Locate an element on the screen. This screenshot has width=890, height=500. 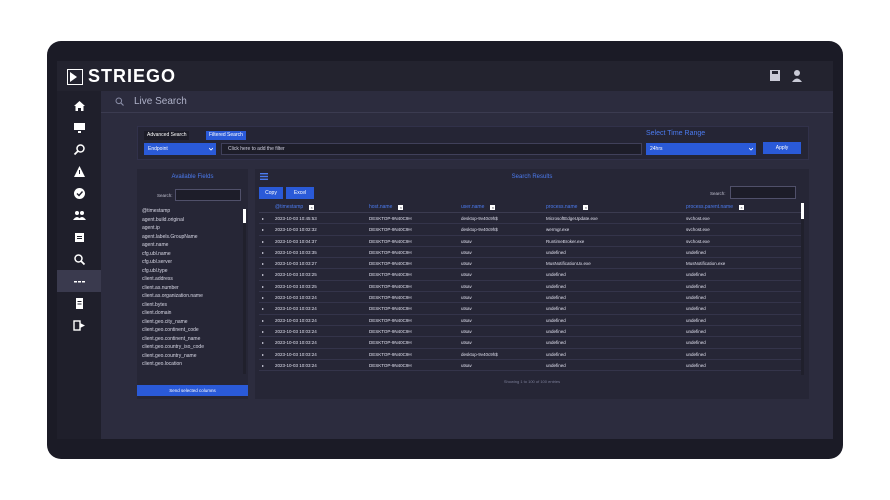
field-item: agent.labels.GroupName is located at coordinates (192, 237).